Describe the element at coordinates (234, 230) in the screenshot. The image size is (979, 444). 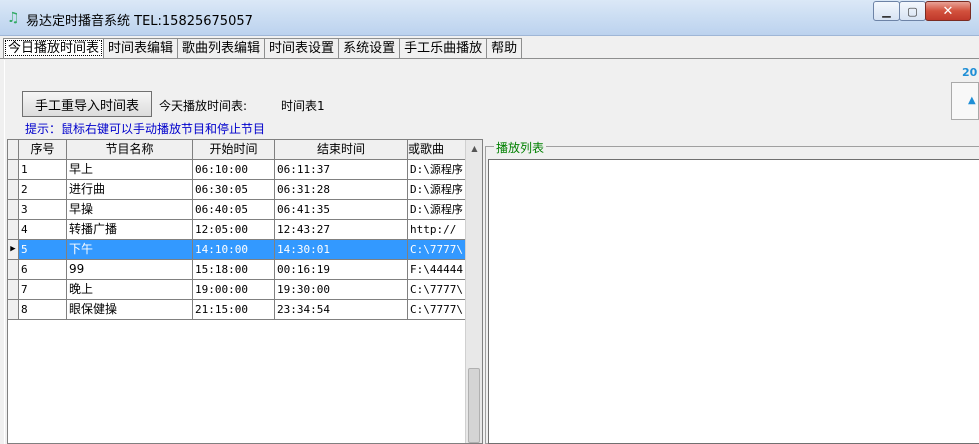
I see `cell-start: 12:05:00` at that location.